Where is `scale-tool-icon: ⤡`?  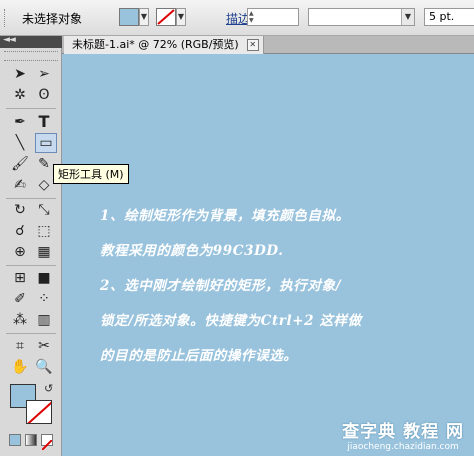 scale-tool-icon: ⤡ is located at coordinates (44, 210).